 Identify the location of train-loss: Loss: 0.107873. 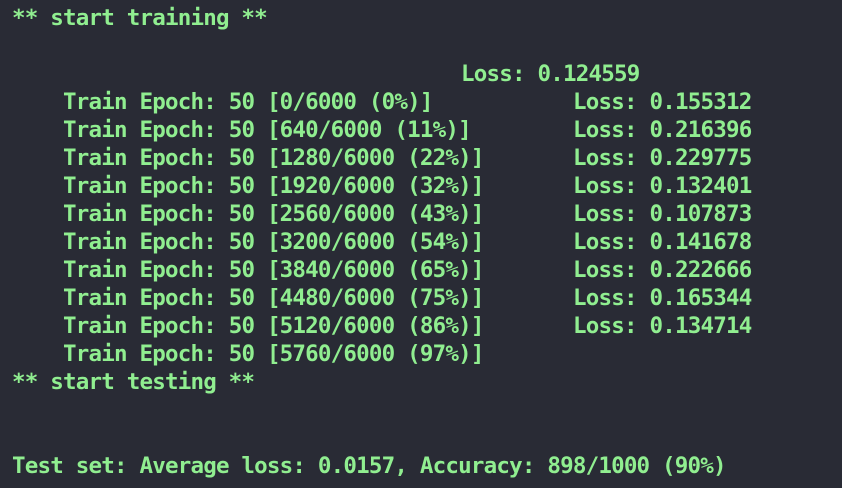
(662, 214).